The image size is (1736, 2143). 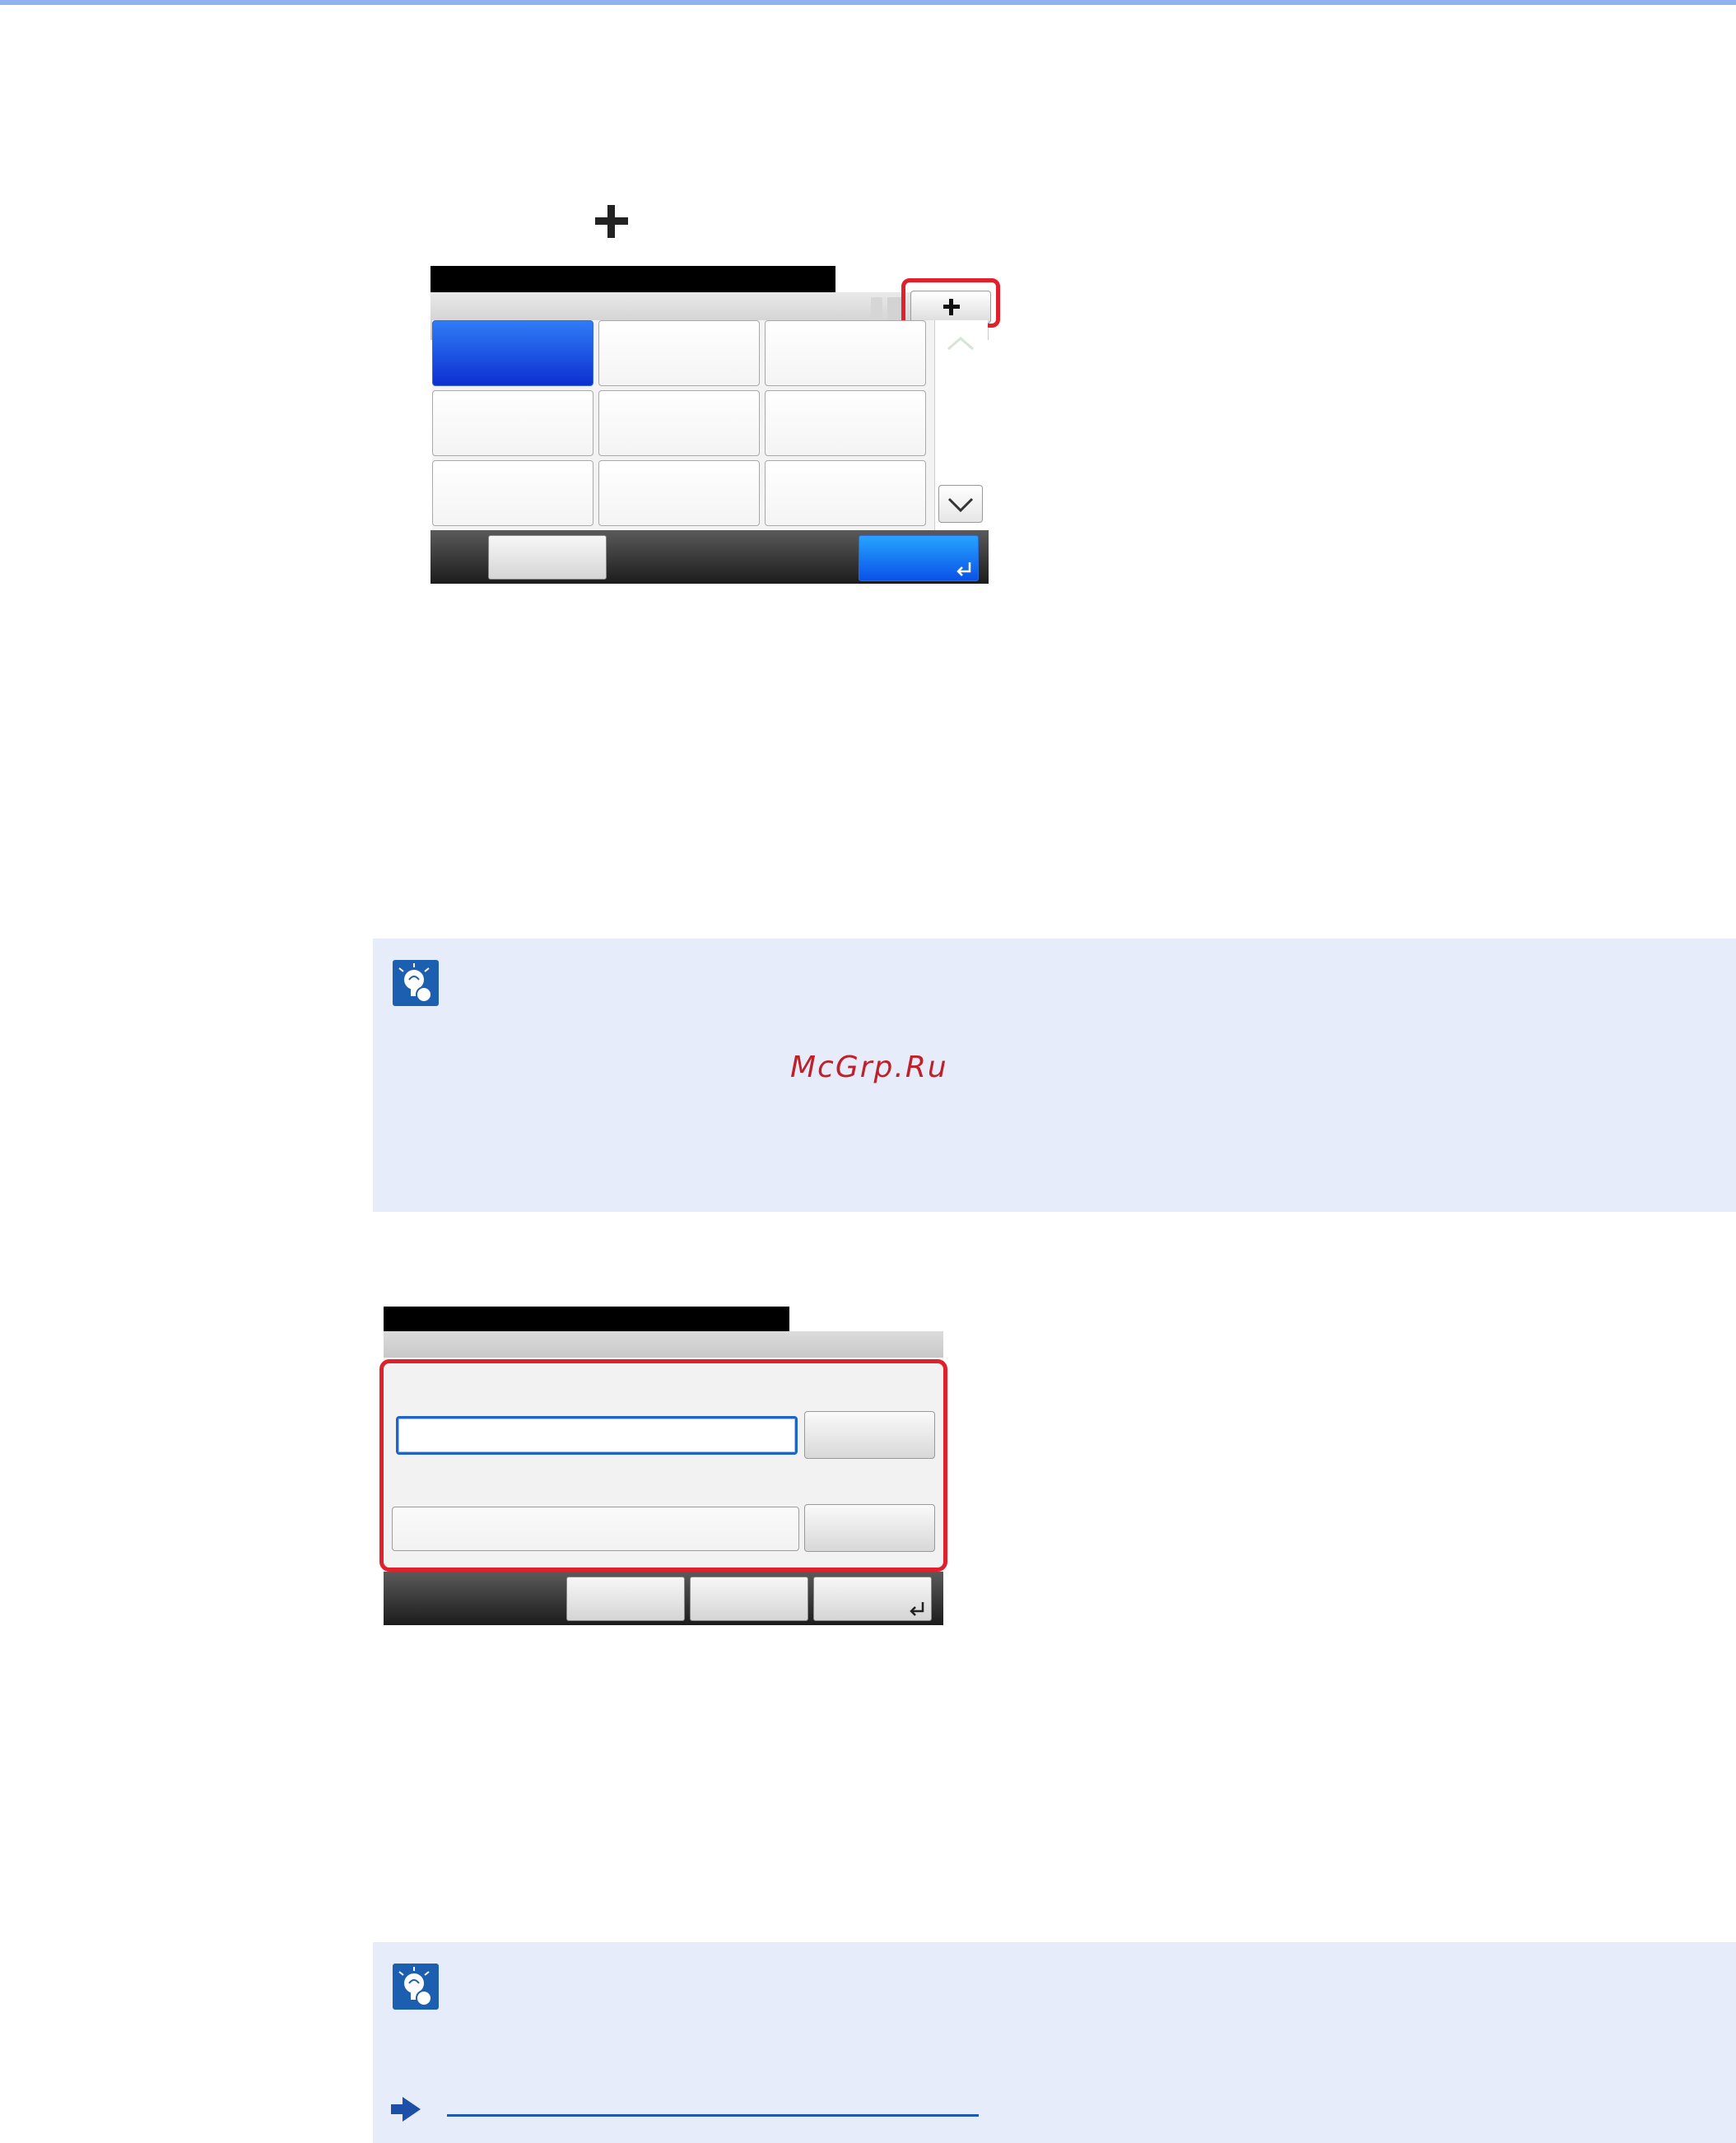 I want to click on scroll-up-button, so click(x=960, y=344).